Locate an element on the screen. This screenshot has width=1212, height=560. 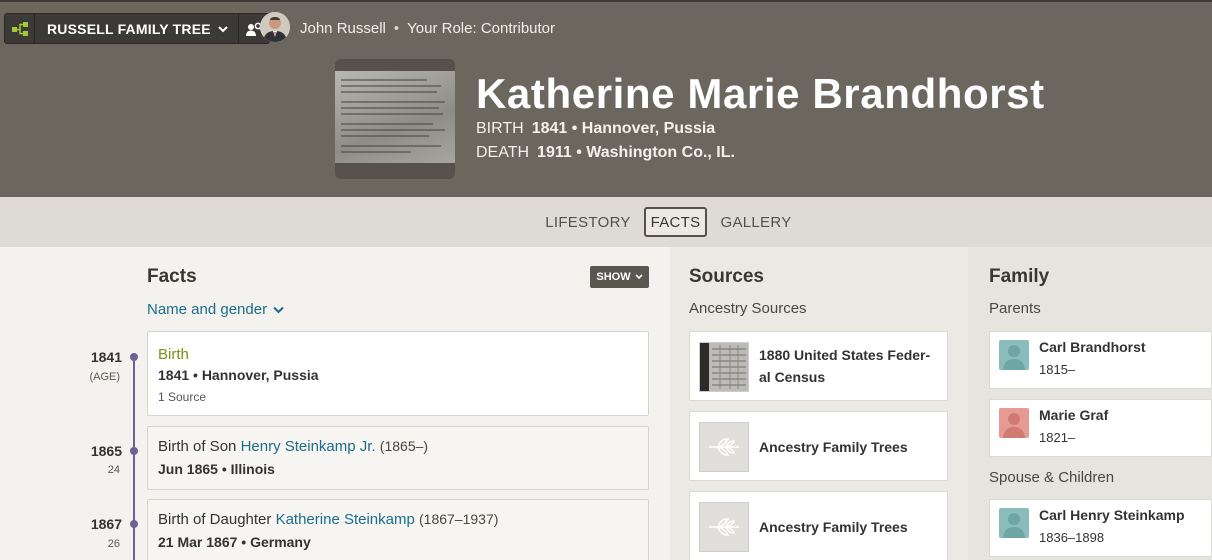
user-info: John Russell • Your Role: Contributor is located at coordinates (427, 28).